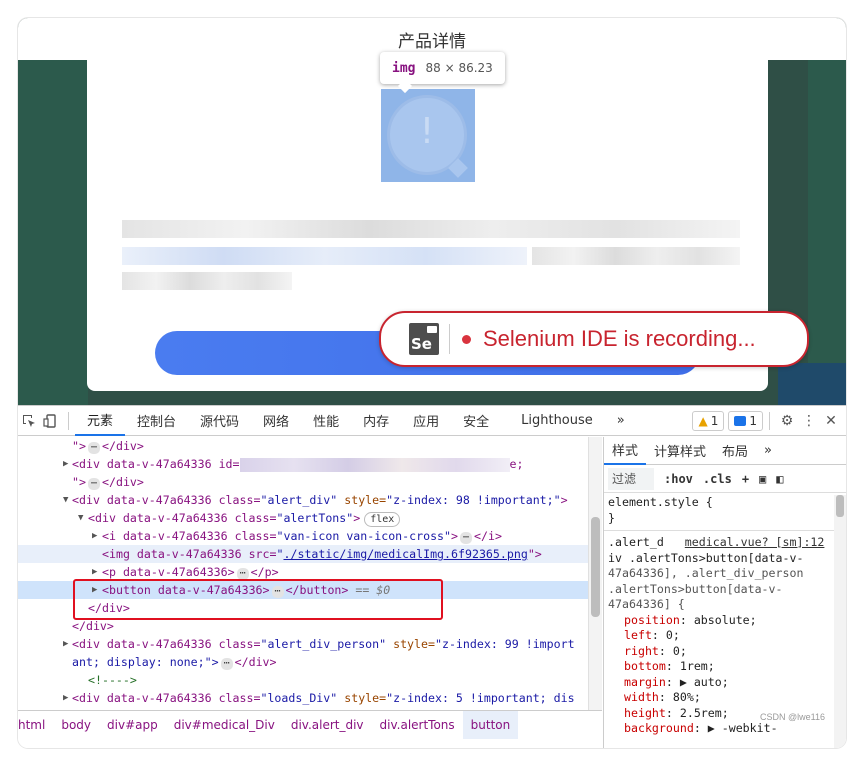  What do you see at coordinates (428, 135) in the screenshot?
I see `medical-image-highlight: !` at bounding box center [428, 135].